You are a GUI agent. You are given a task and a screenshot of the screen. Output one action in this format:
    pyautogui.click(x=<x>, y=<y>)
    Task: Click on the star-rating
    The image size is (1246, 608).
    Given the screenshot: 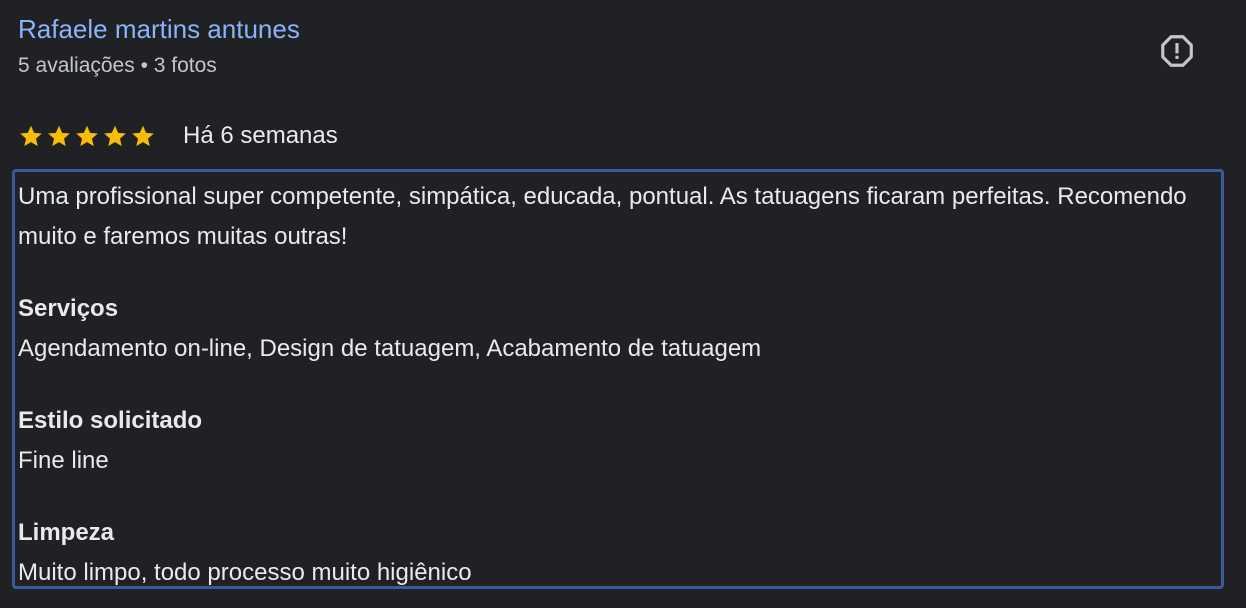 What is the action you would take?
    pyautogui.click(x=87, y=136)
    